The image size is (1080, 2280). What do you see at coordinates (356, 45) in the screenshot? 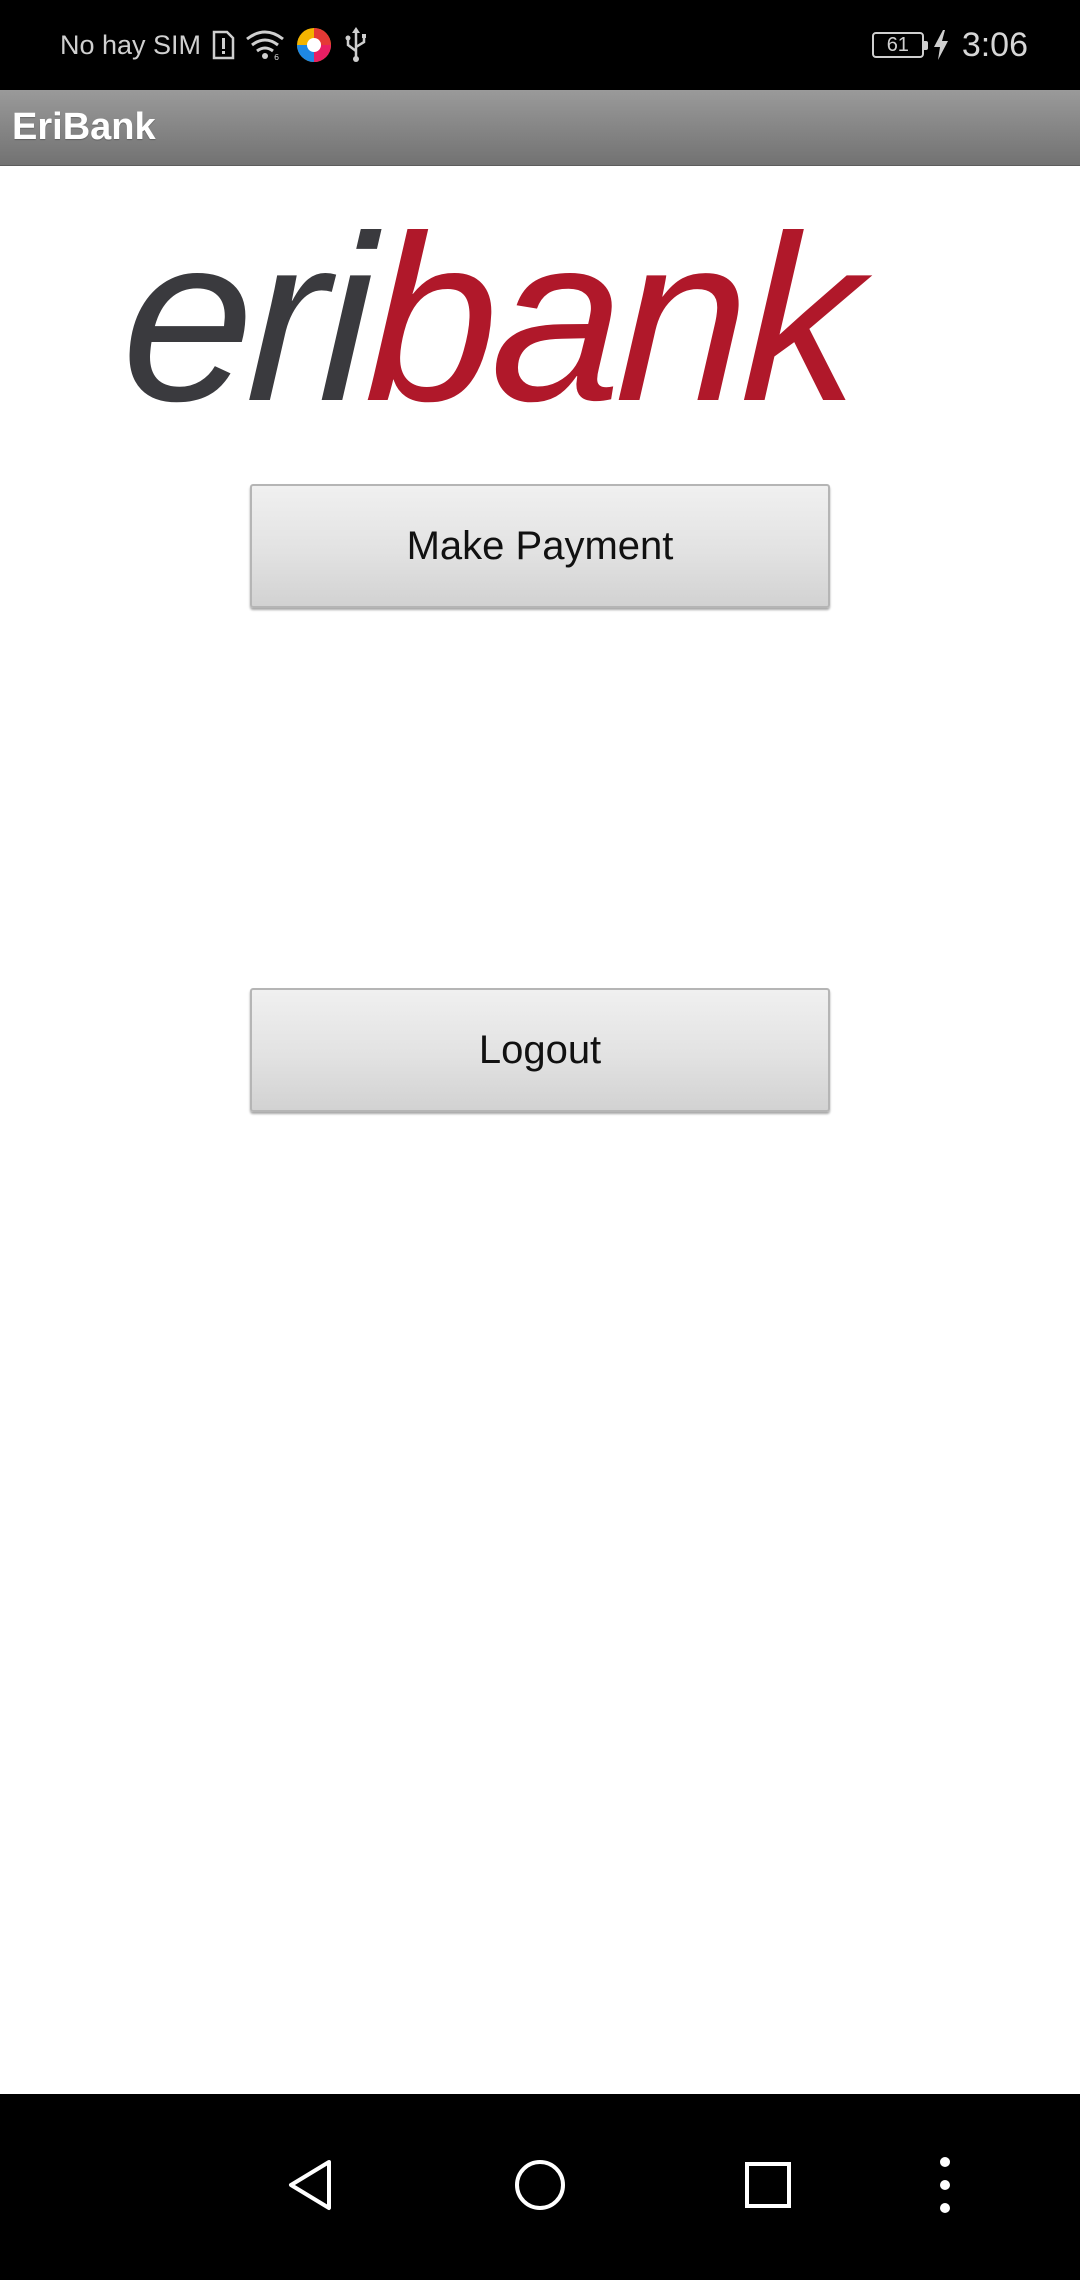
I see `usb-icon` at bounding box center [356, 45].